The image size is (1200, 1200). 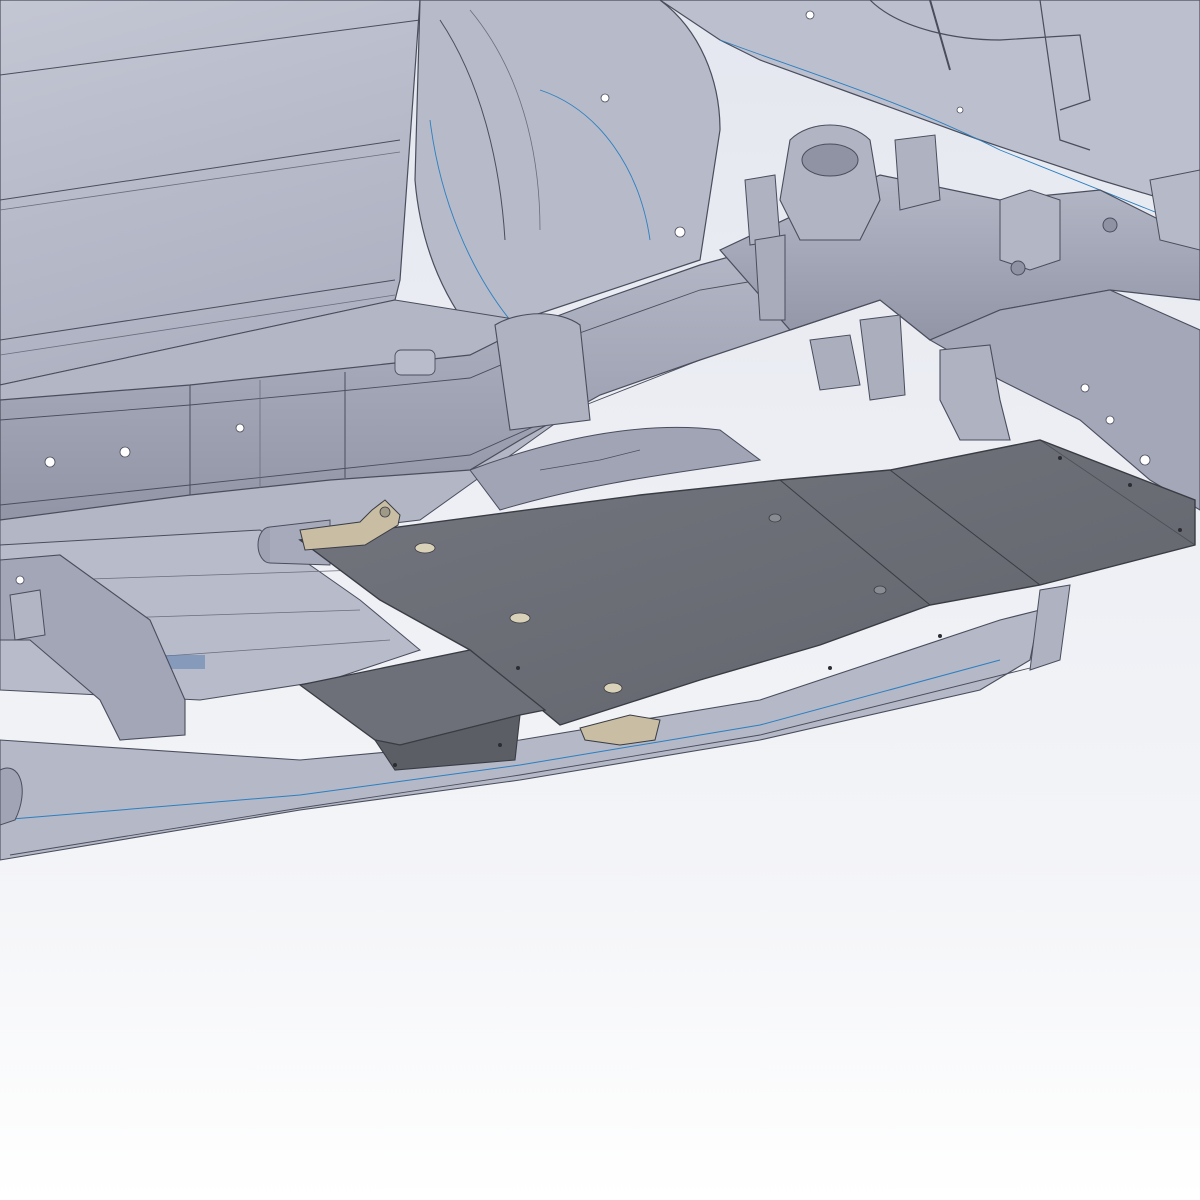 What do you see at coordinates (20, 580) in the screenshot?
I see `bracket-hole` at bounding box center [20, 580].